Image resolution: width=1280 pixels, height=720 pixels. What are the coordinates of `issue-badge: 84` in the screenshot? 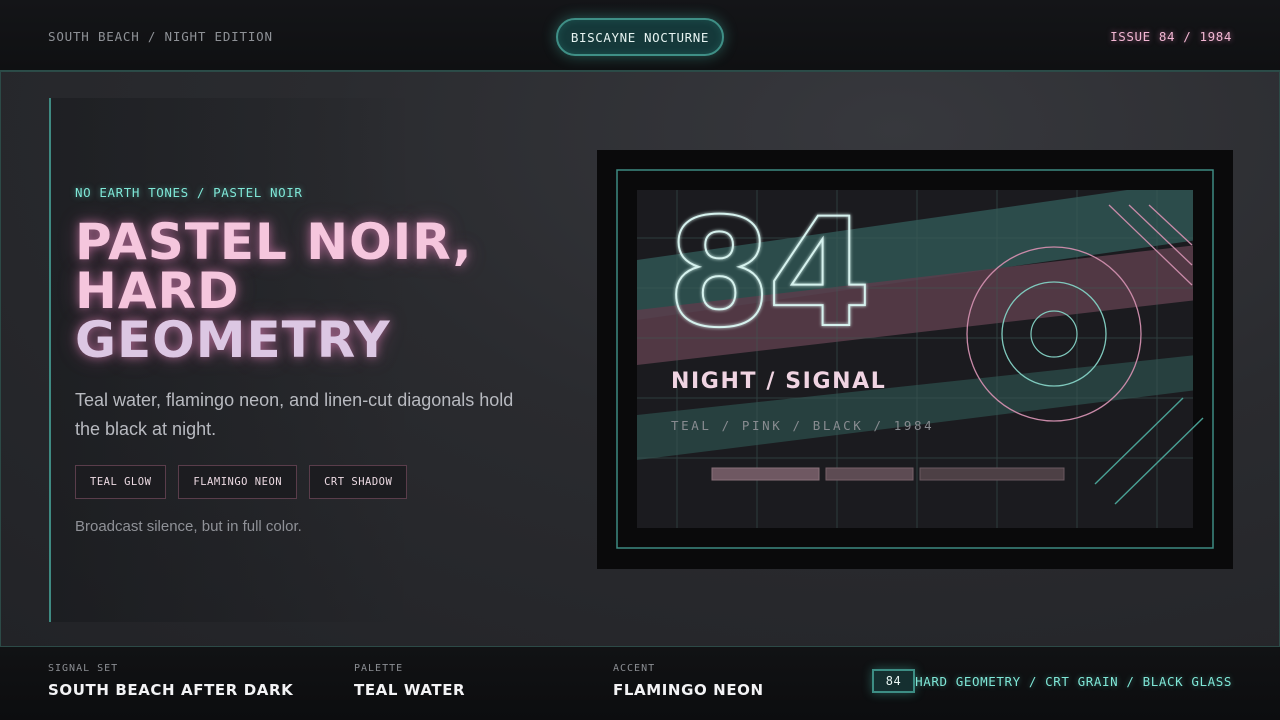 It's located at (893, 681).